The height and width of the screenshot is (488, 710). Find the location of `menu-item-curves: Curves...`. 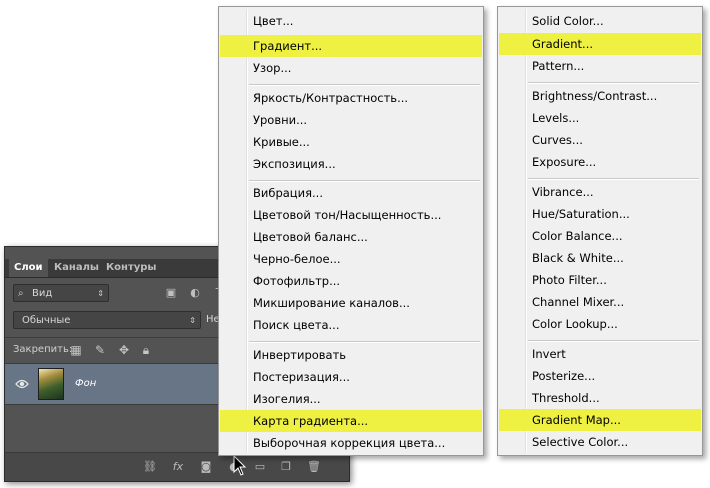

menu-item-curves: Curves... is located at coordinates (600, 140).